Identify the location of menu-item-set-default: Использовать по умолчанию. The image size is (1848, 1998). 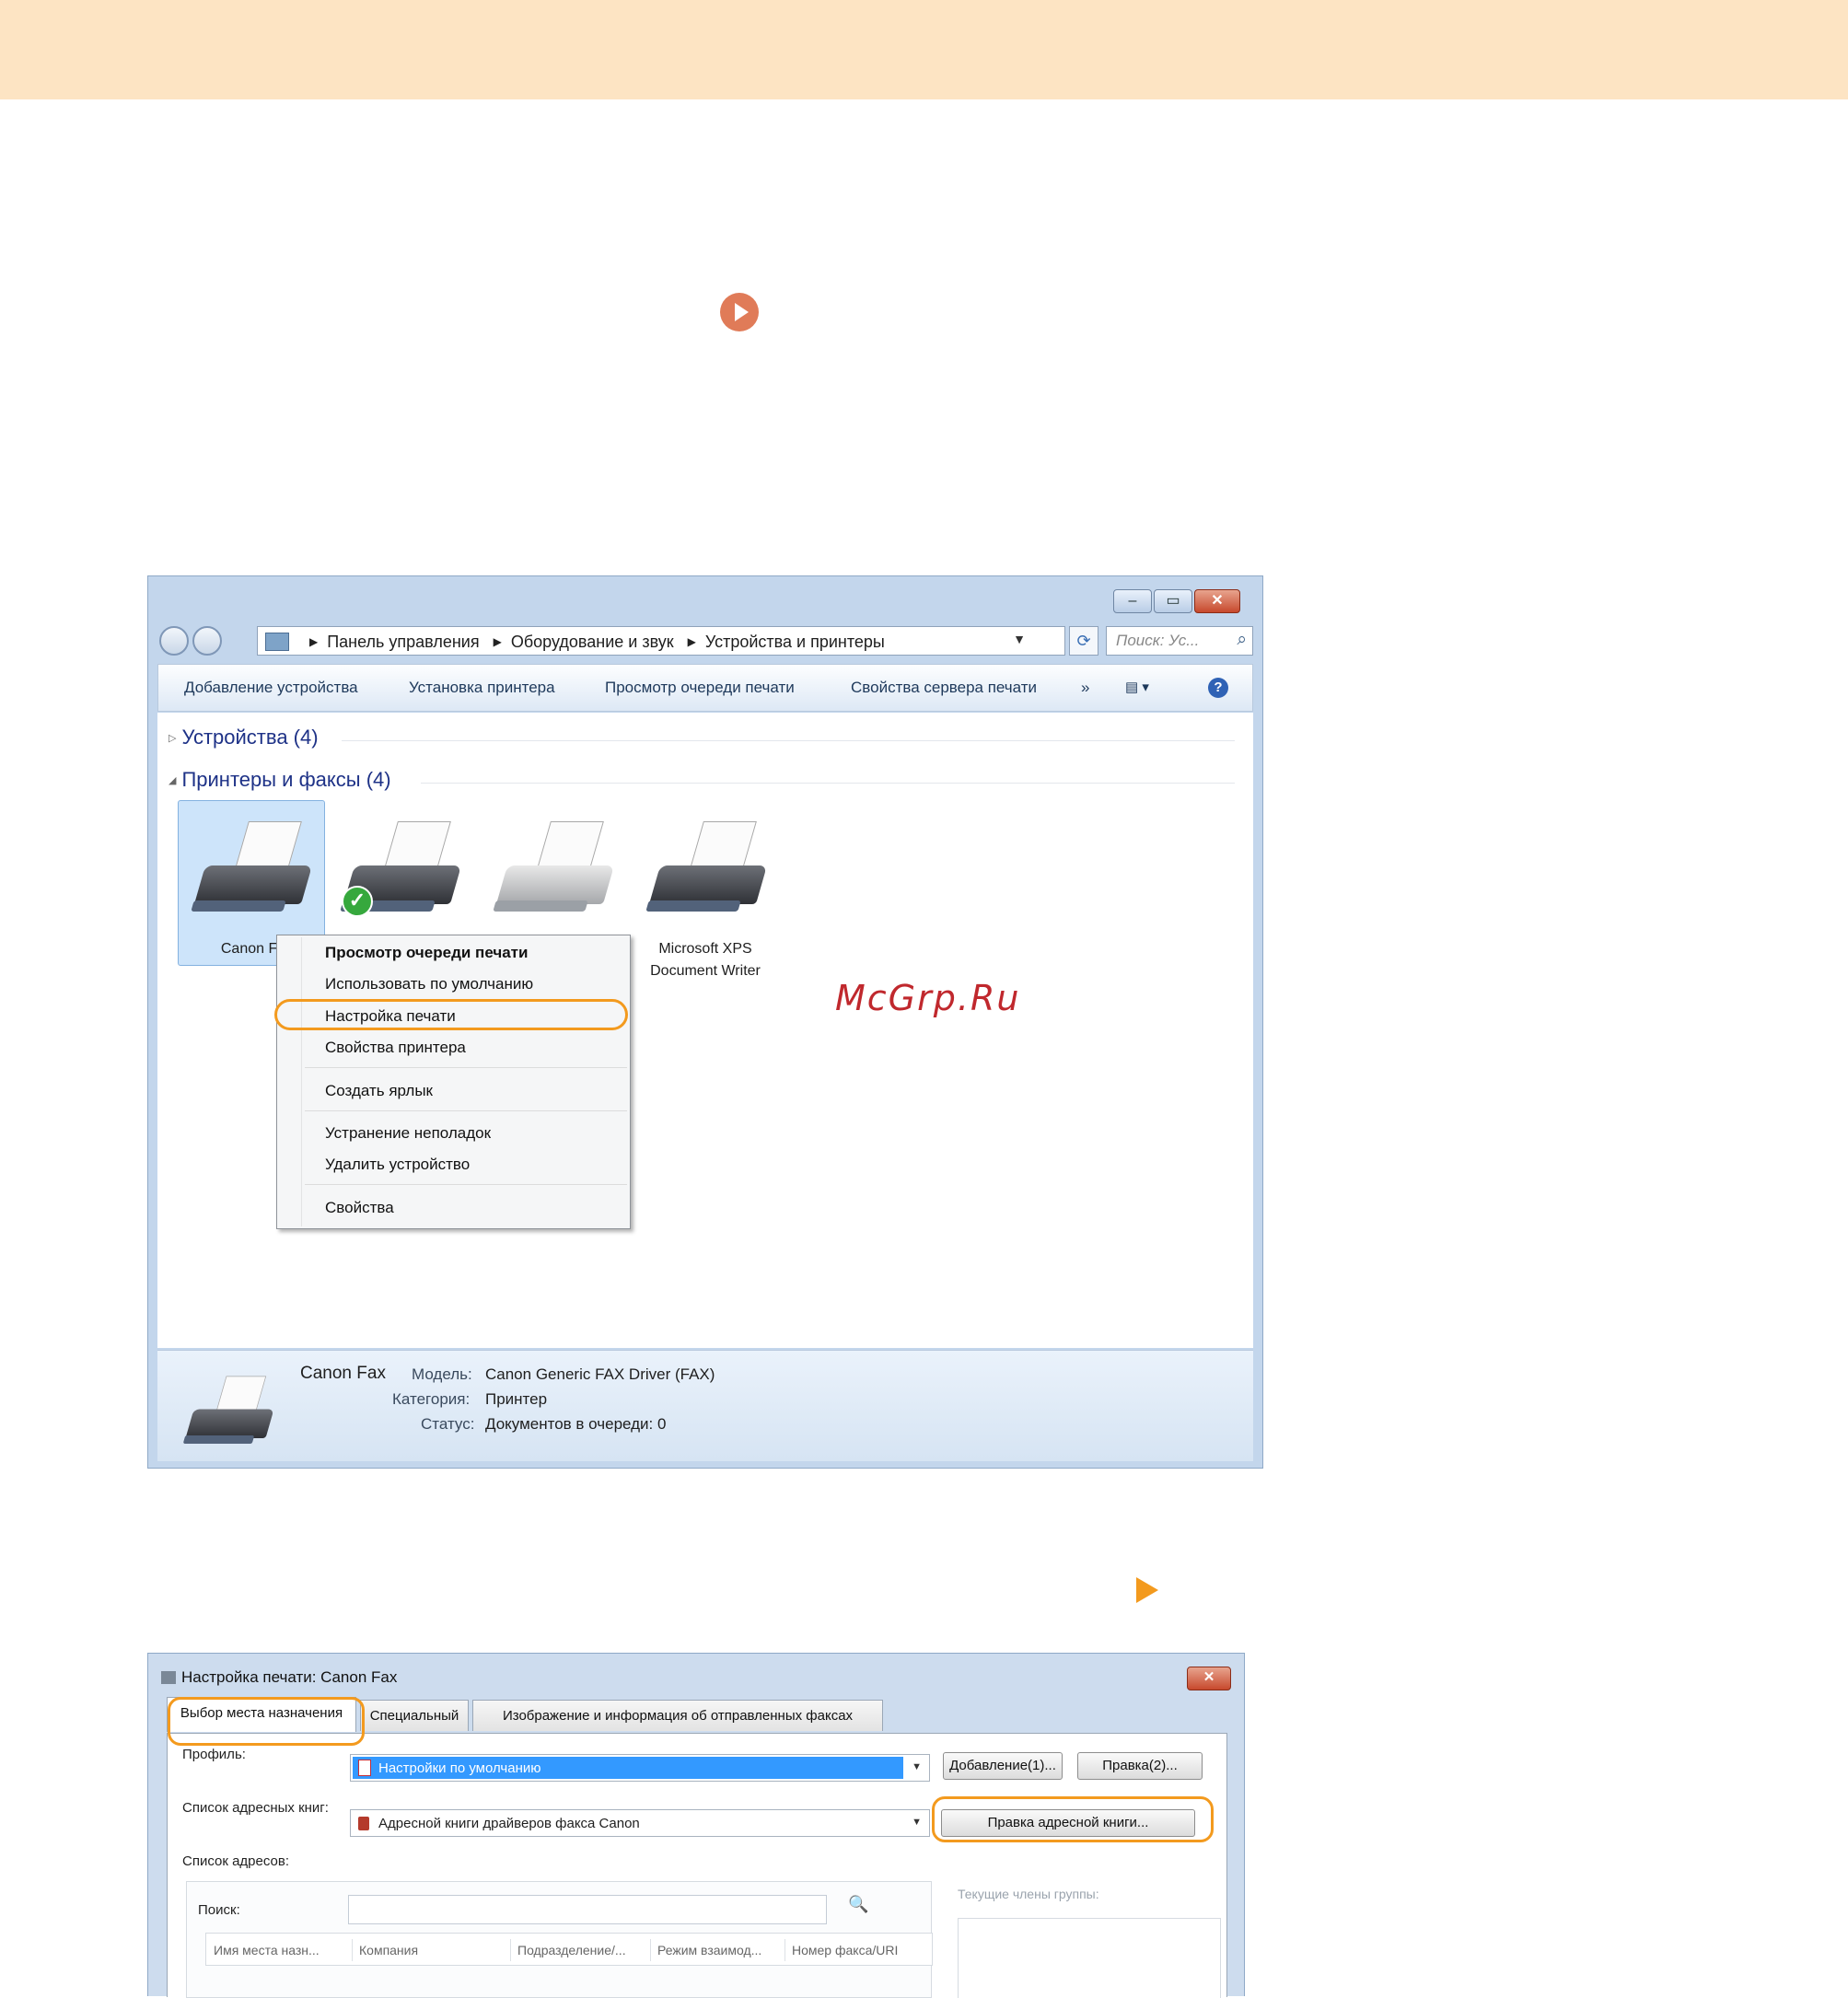
(429, 984).